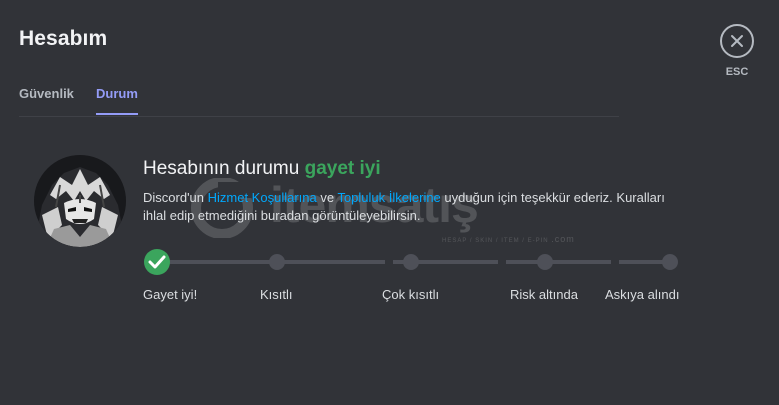 The height and width of the screenshot is (405, 779). I want to click on close-control: ESC, so click(737, 51).